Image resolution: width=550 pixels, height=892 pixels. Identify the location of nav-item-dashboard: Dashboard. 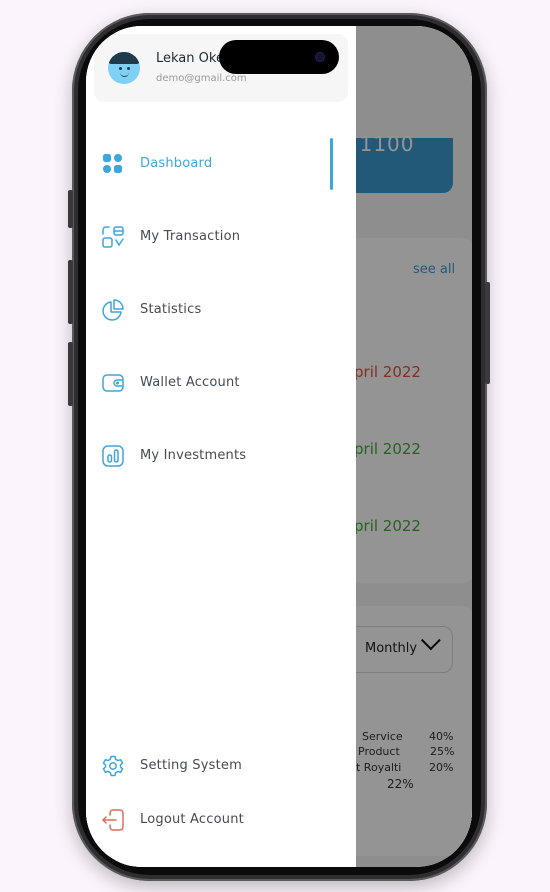
(211, 164).